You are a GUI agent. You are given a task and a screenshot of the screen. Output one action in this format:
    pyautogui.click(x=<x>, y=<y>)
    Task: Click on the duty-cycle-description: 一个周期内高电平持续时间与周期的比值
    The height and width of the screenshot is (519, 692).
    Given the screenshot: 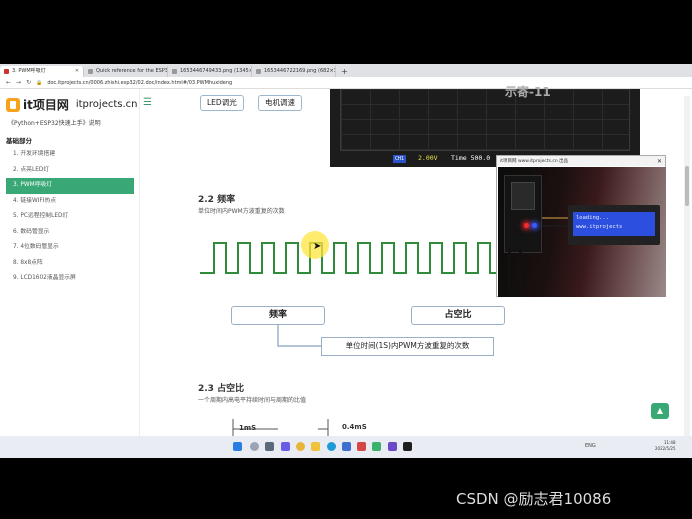 What is the action you would take?
    pyautogui.click(x=252, y=400)
    